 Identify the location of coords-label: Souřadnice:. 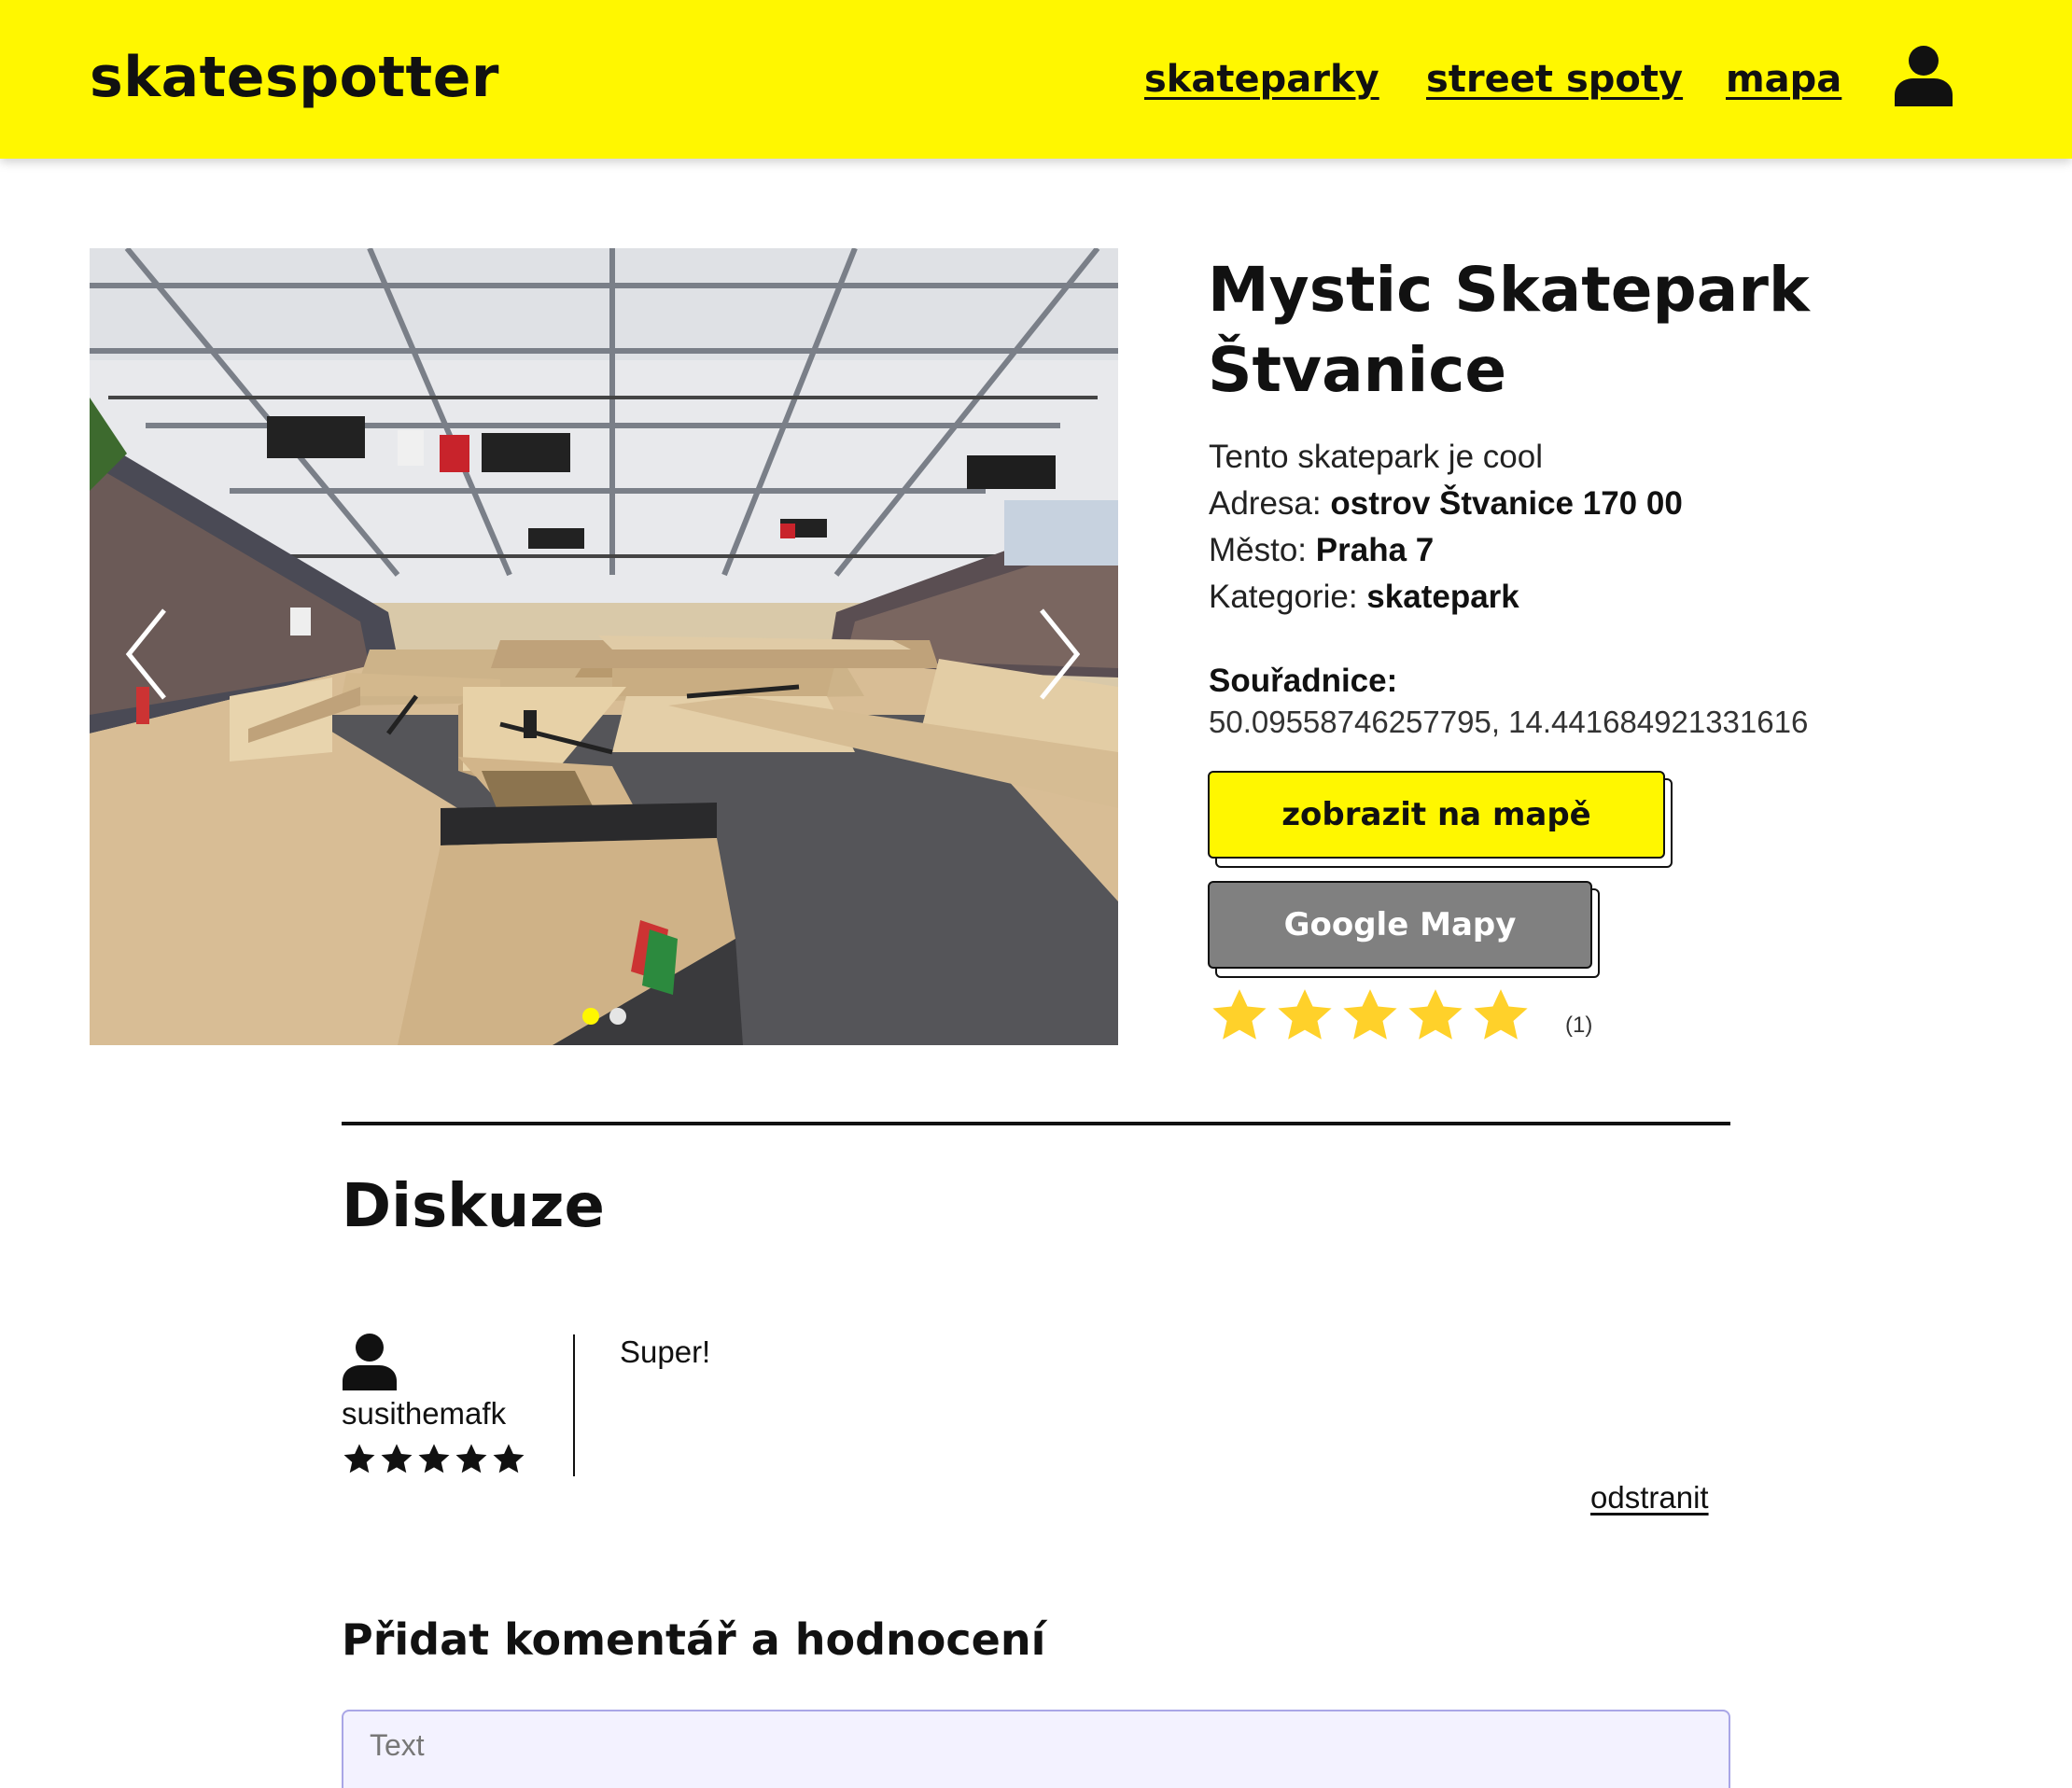
(1303, 681).